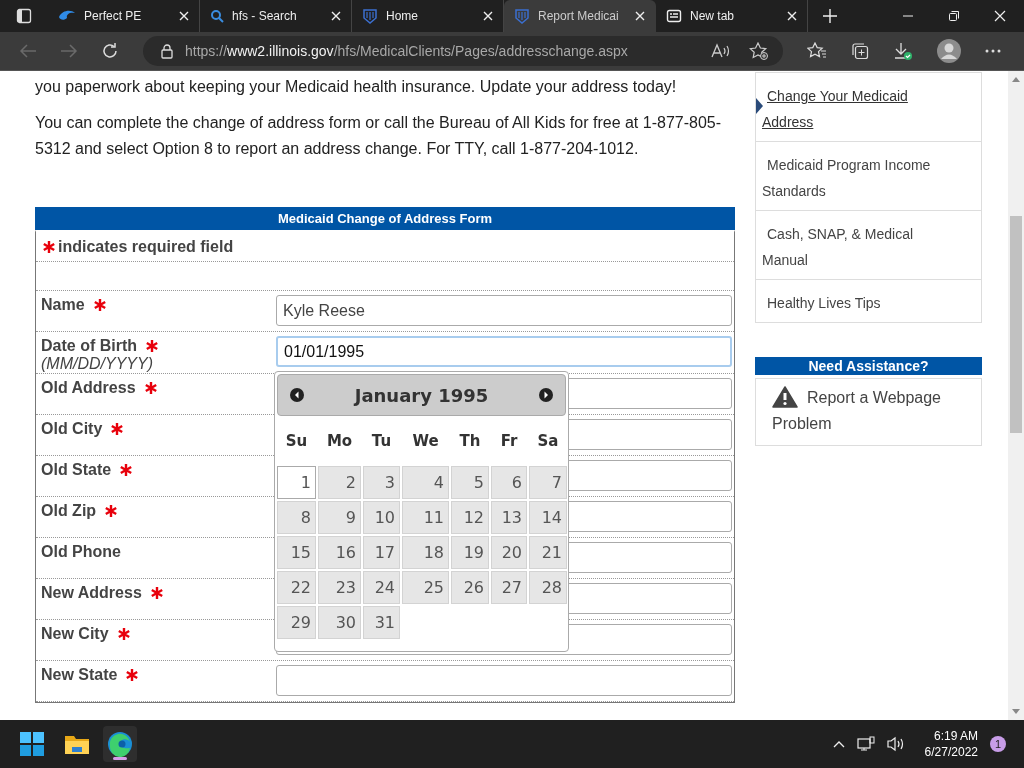 The height and width of the screenshot is (768, 1024). What do you see at coordinates (868, 107) in the screenshot?
I see `sidebar-link: Change Your Medicaid Address` at bounding box center [868, 107].